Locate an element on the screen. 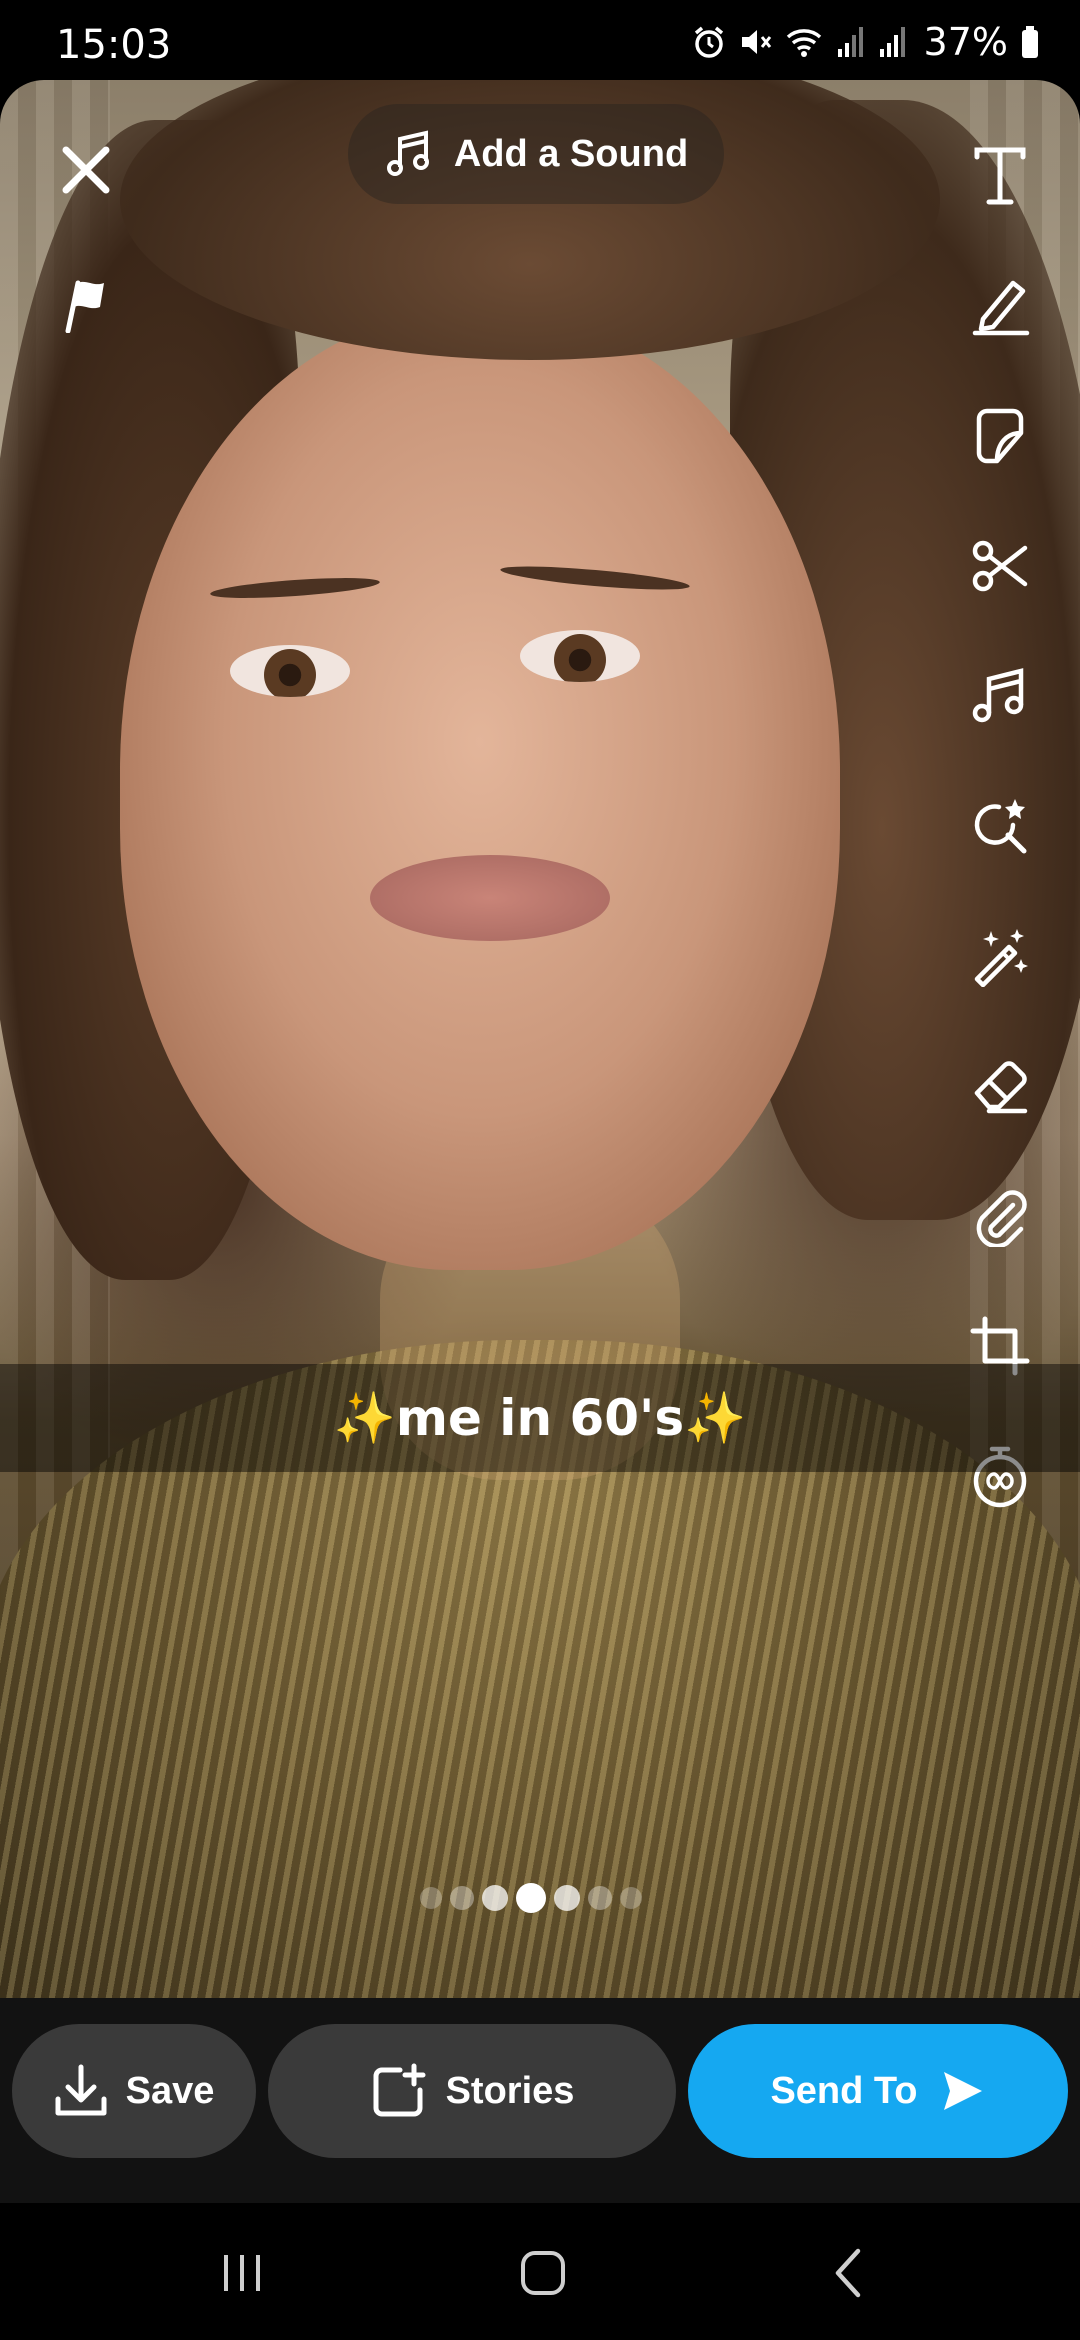  battery-percentage: 37% is located at coordinates (965, 42).